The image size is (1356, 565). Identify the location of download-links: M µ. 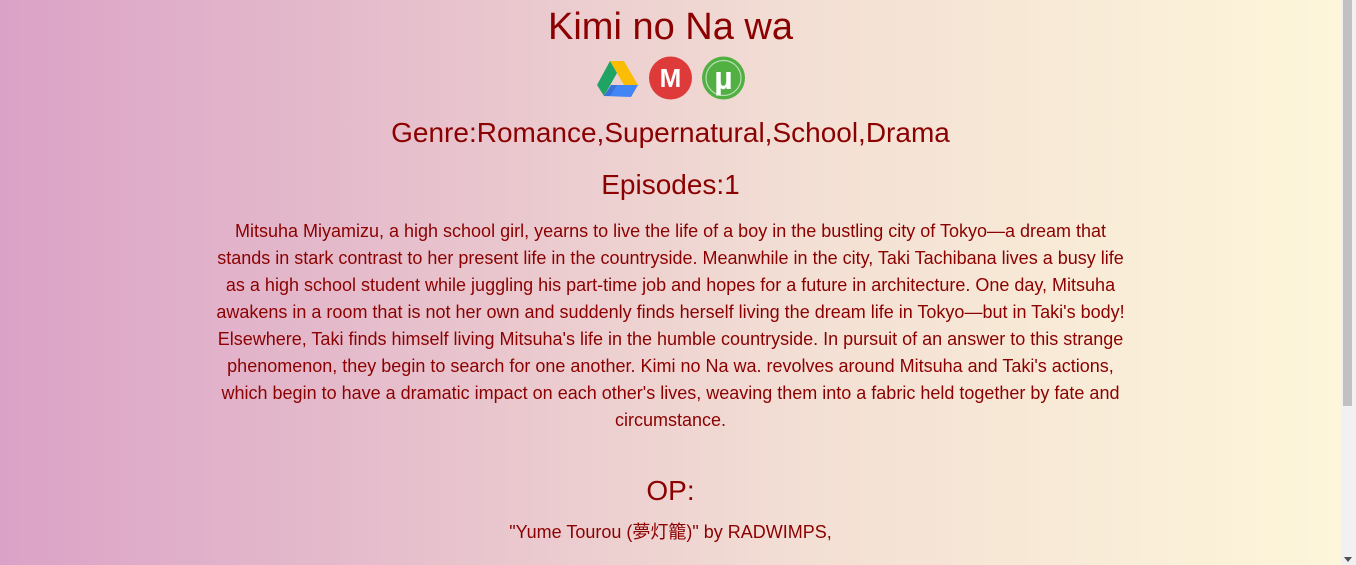
(670, 78).